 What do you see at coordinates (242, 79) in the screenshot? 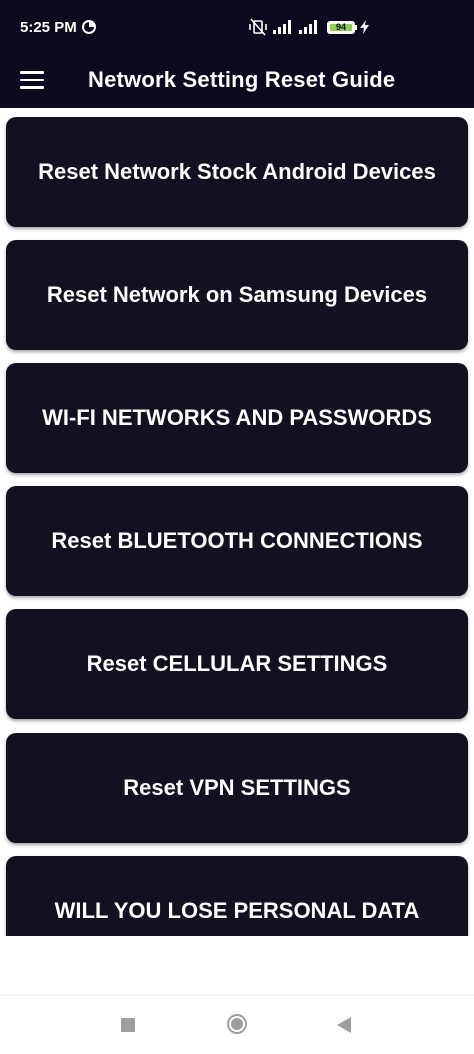
I see `page-title: Network Setting Reset Guide` at bounding box center [242, 79].